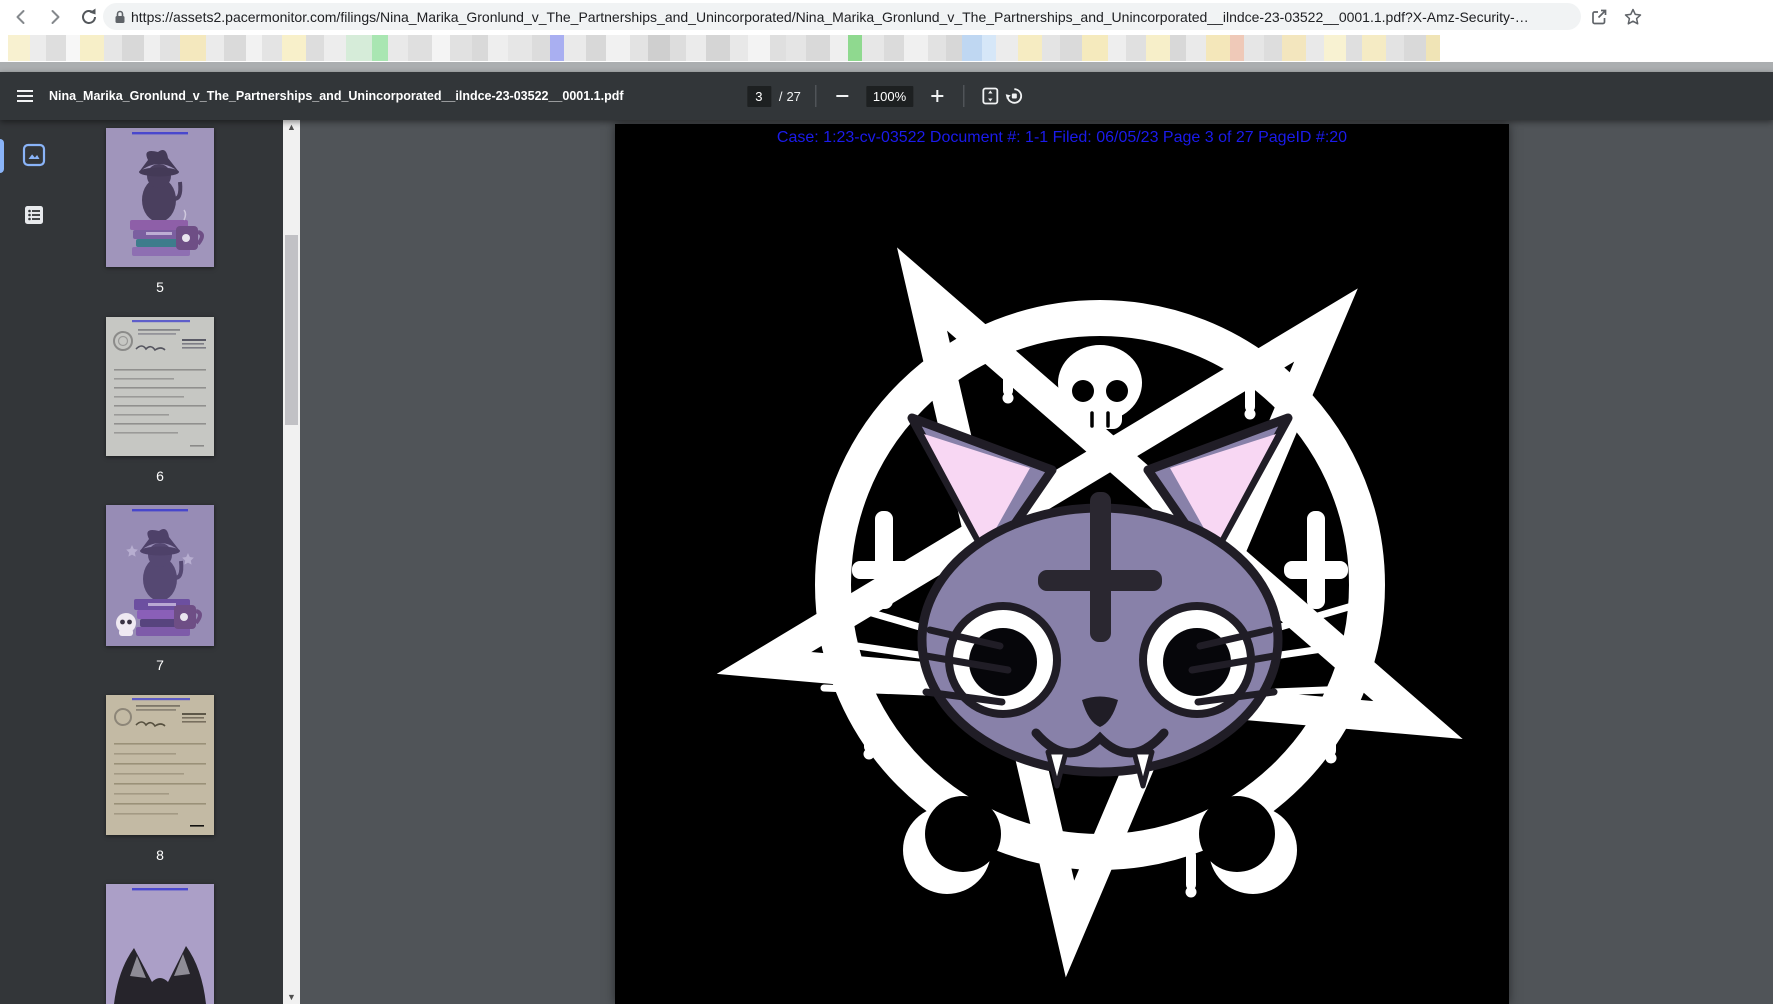 This screenshot has height=1004, width=1773. What do you see at coordinates (55, 17) in the screenshot?
I see `browser-forward-button` at bounding box center [55, 17].